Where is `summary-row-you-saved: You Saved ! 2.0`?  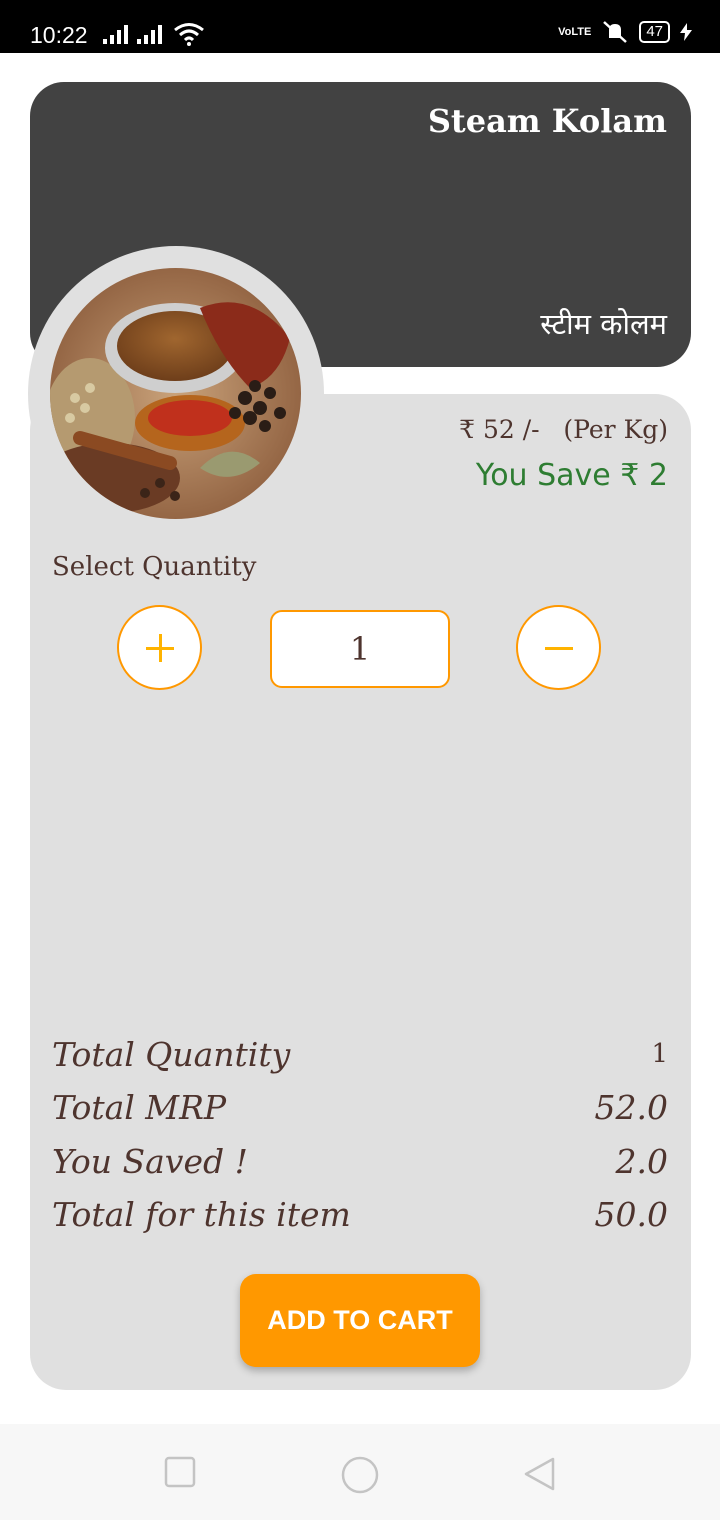 summary-row-you-saved: You Saved ! 2.0 is located at coordinates (360, 1161).